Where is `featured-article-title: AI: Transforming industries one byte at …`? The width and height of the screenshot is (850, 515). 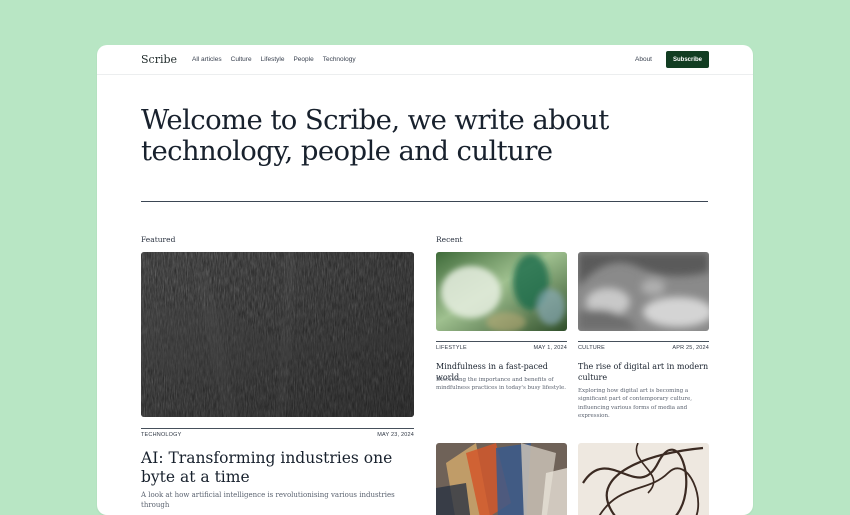 featured-article-title: AI: Transforming industries one byte at … is located at coordinates (277, 468).